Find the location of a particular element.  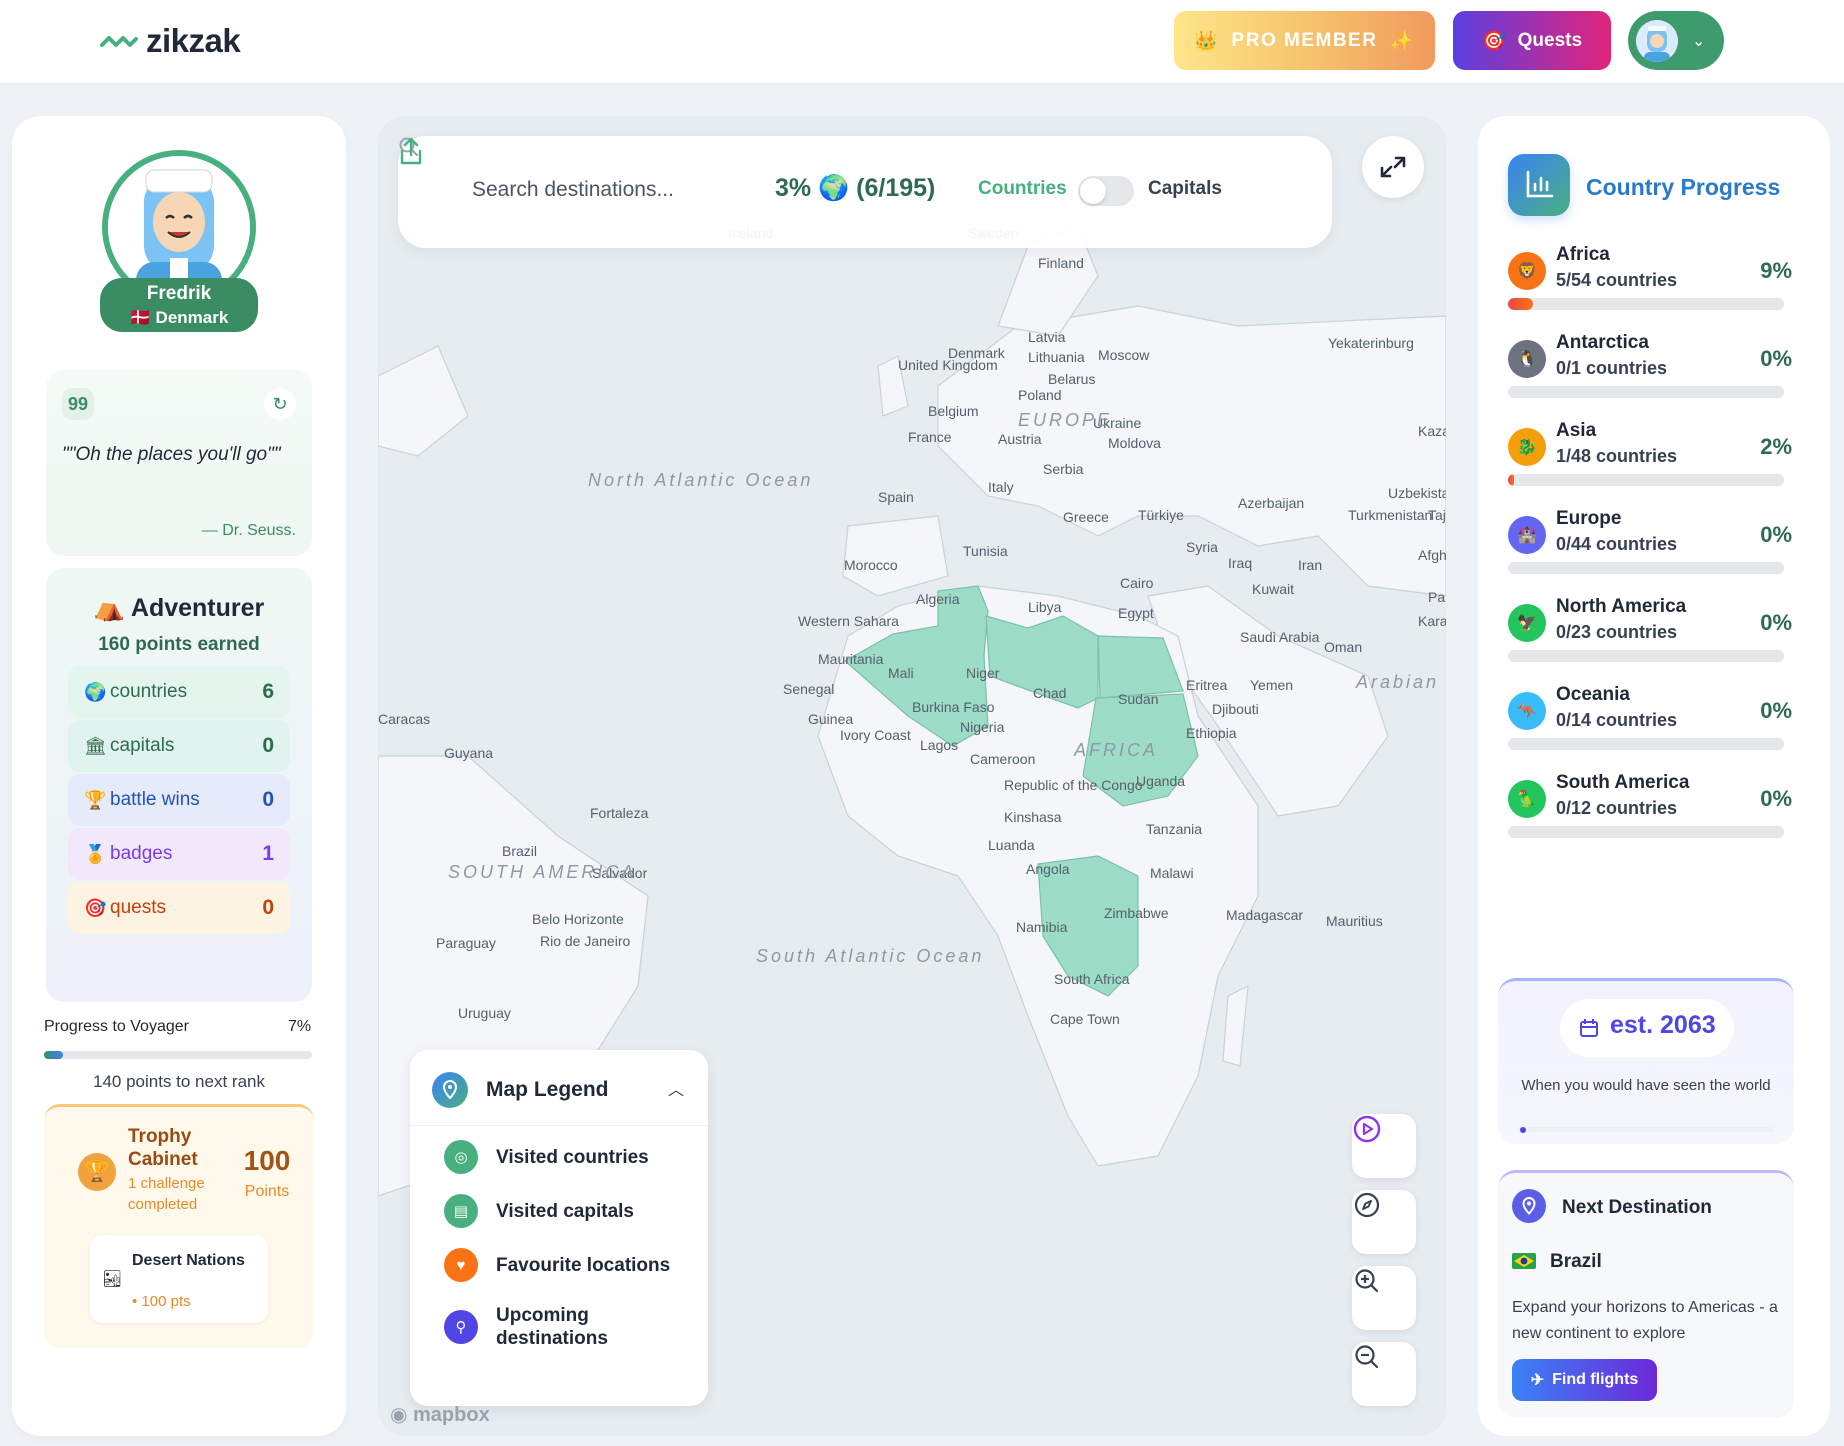

continent-name: Europe is located at coordinates (1589, 518).